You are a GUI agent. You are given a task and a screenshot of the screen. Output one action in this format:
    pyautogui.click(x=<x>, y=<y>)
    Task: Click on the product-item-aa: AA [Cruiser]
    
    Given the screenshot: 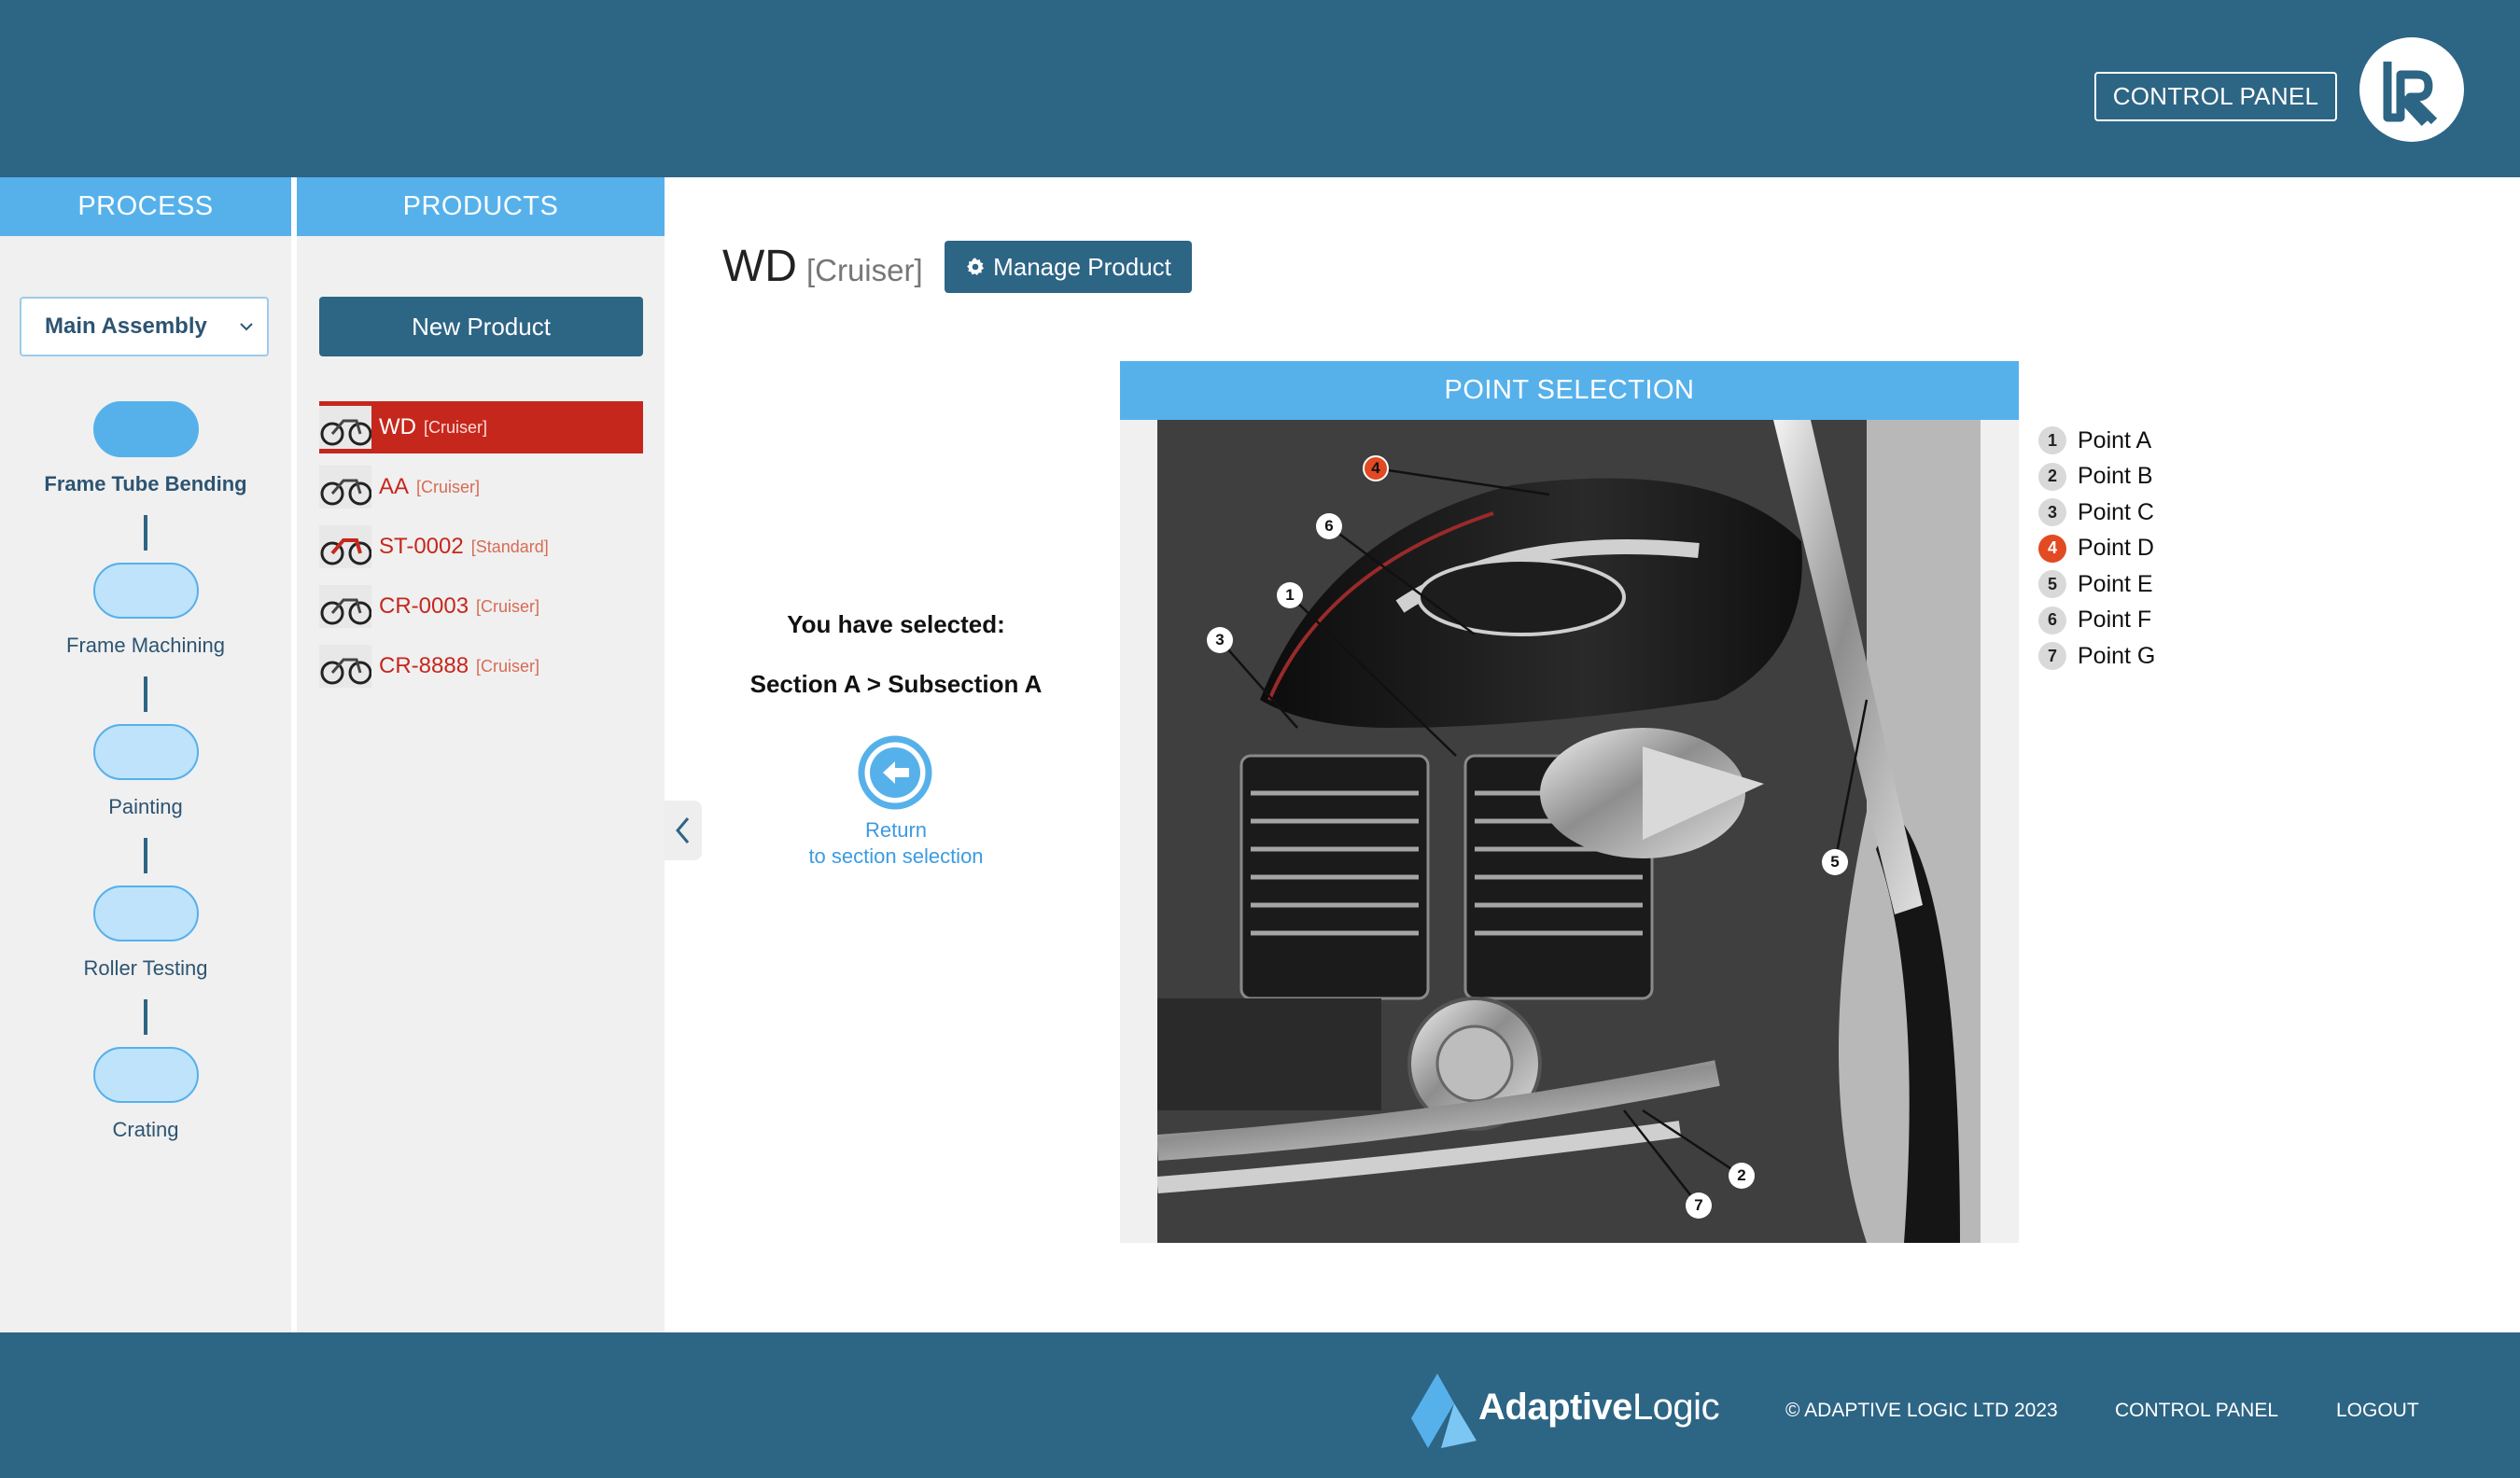 What is the action you would take?
    pyautogui.click(x=481, y=487)
    